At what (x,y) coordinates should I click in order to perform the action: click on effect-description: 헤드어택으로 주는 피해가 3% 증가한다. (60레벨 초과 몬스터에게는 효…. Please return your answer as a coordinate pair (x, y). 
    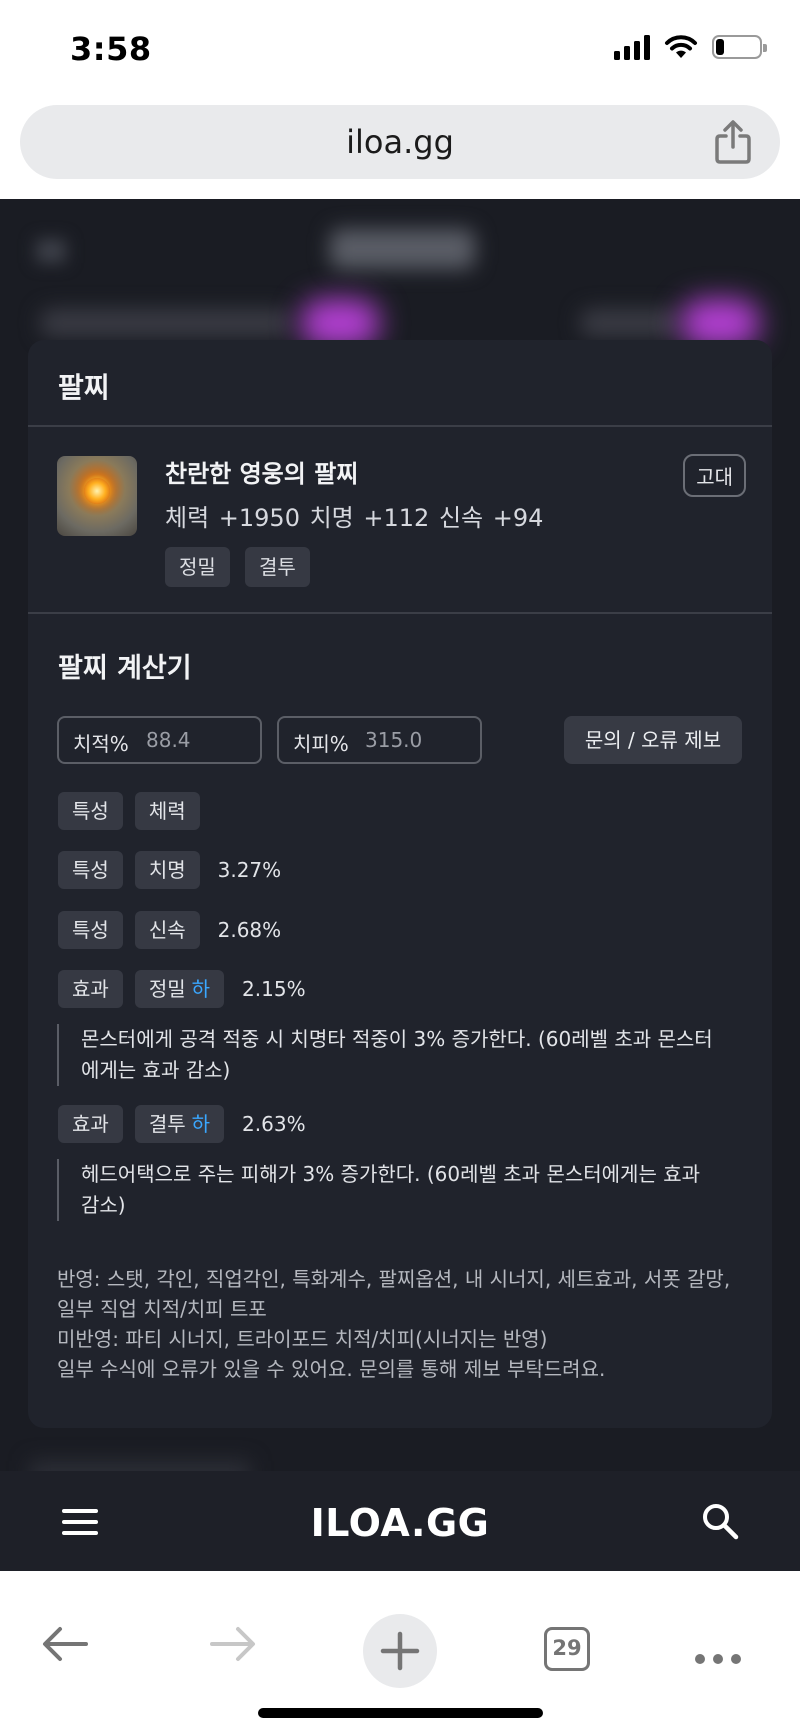
    Looking at the image, I should click on (387, 1190).